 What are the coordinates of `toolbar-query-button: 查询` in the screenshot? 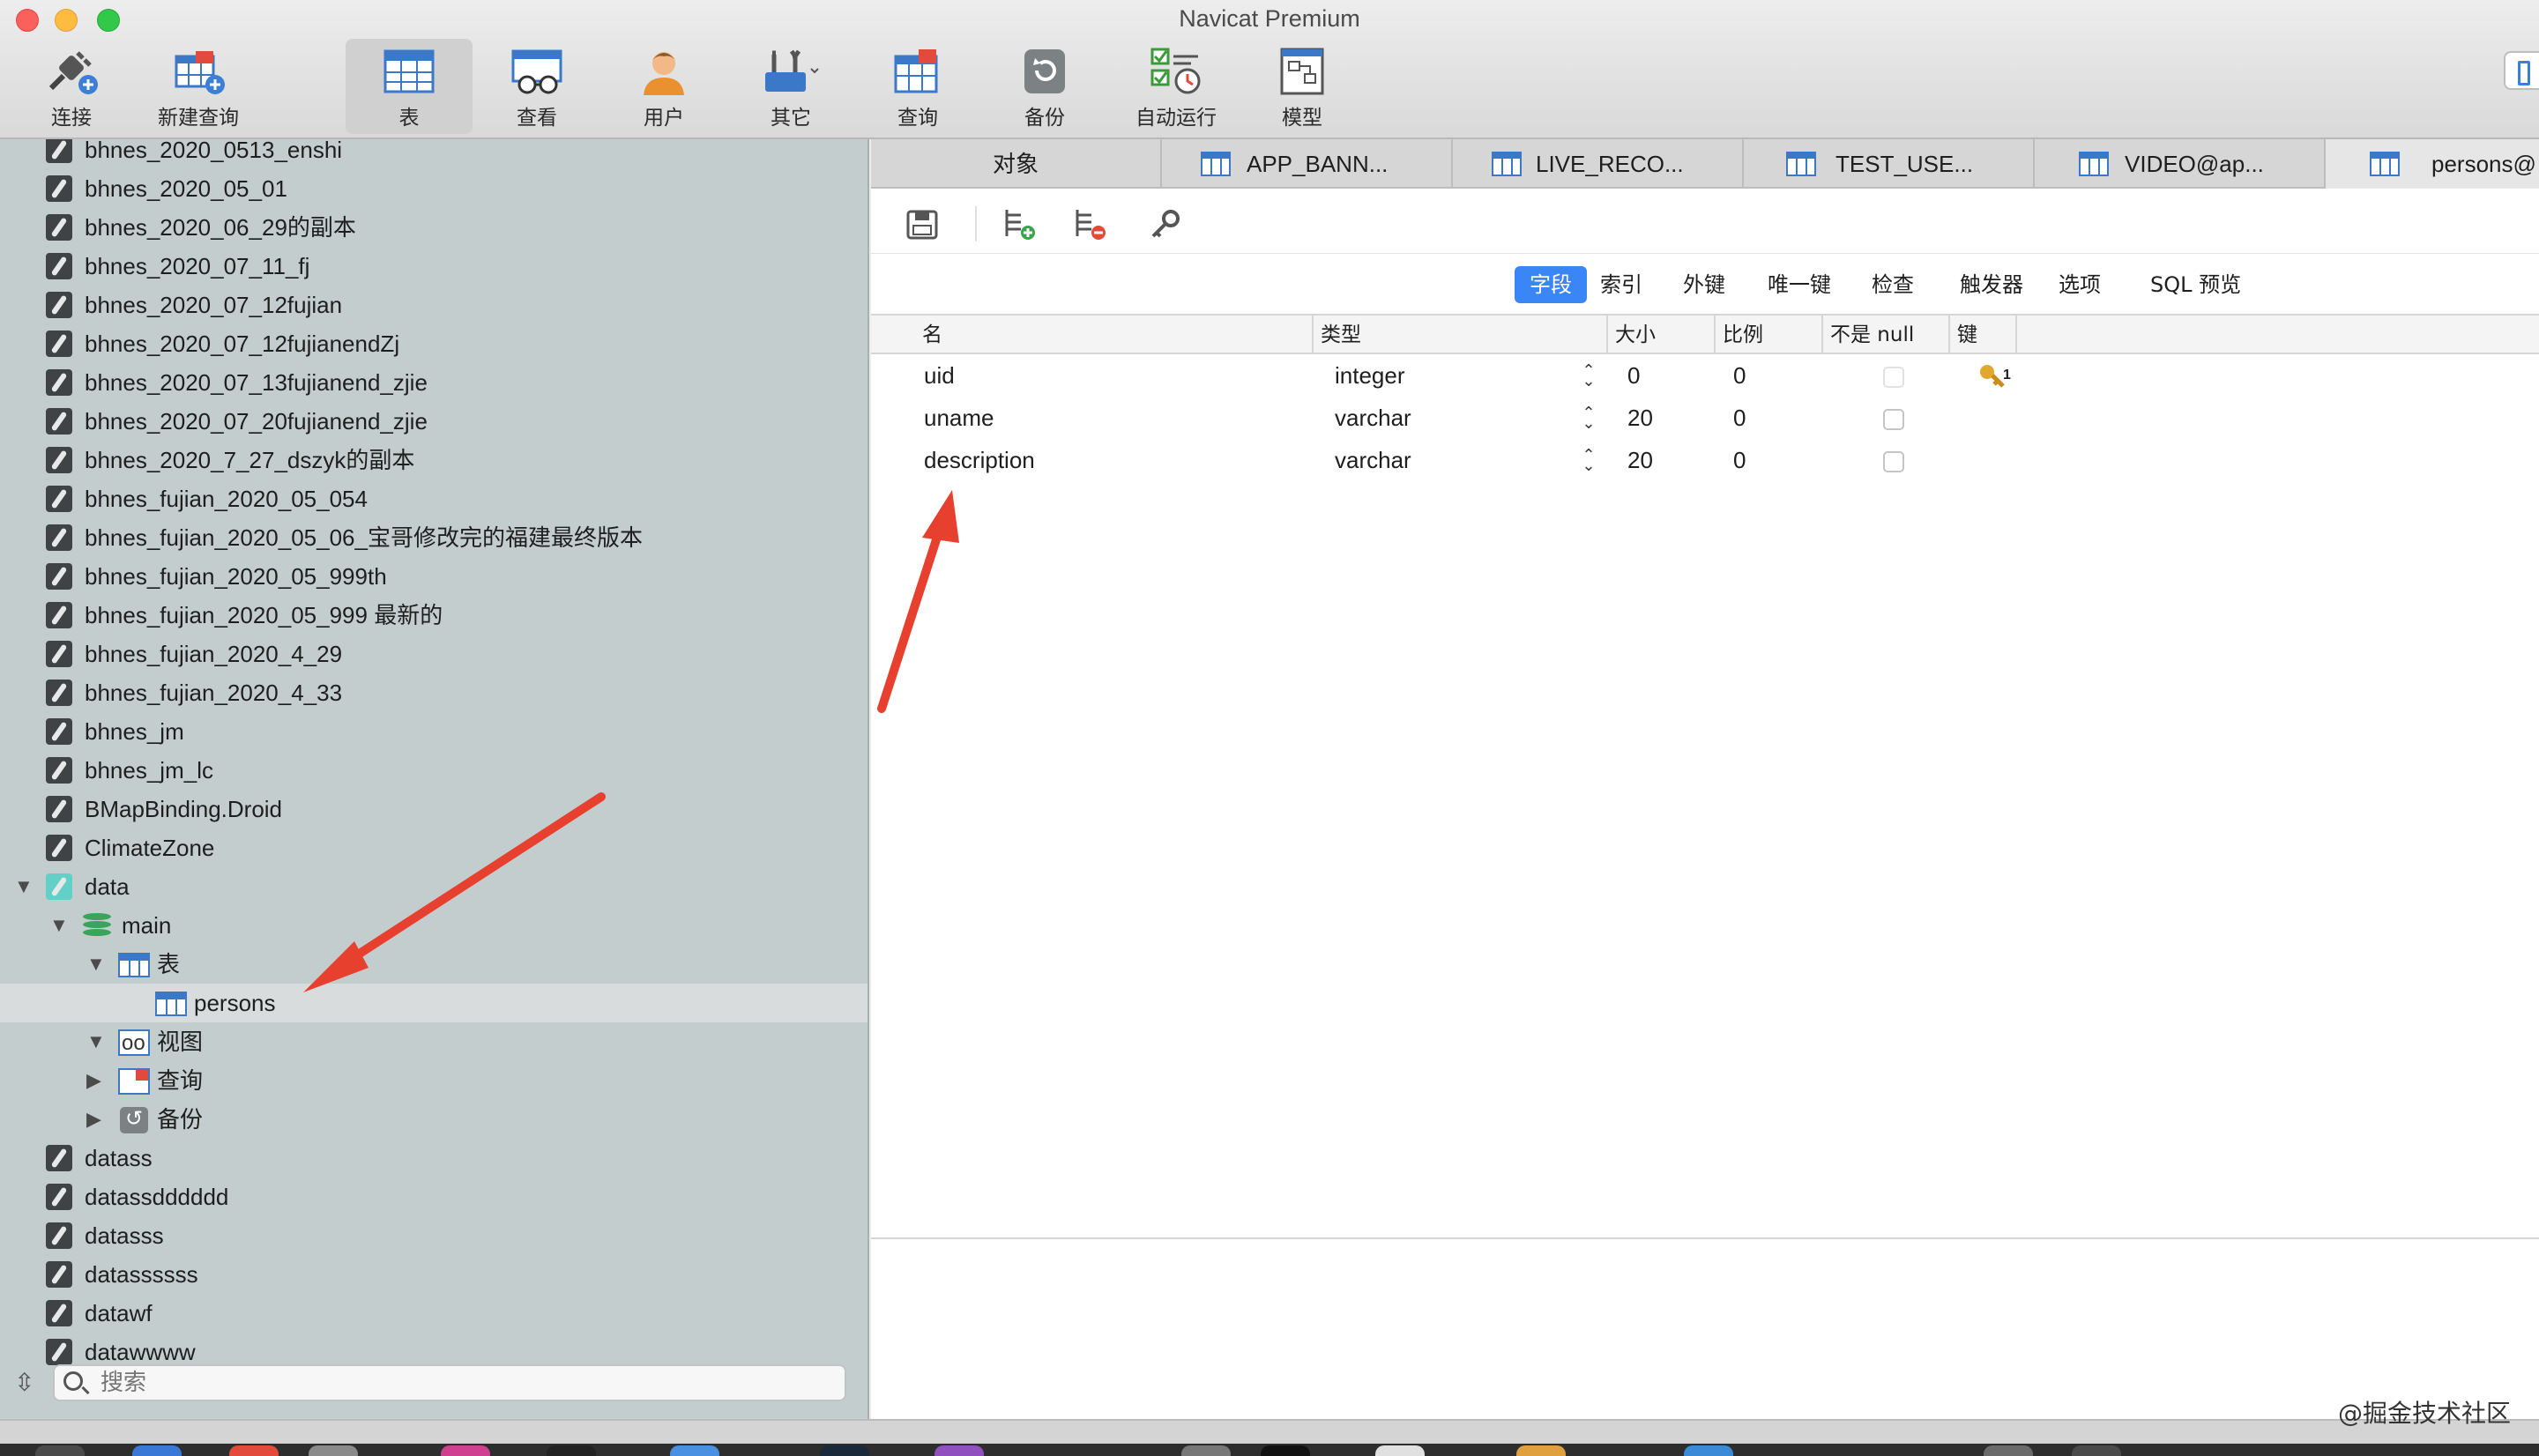 It's located at (918, 86).